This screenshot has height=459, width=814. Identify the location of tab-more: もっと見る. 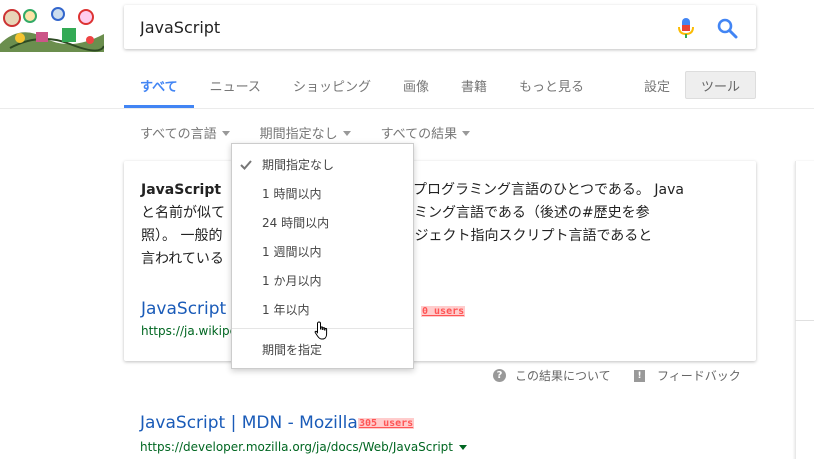
(551, 85).